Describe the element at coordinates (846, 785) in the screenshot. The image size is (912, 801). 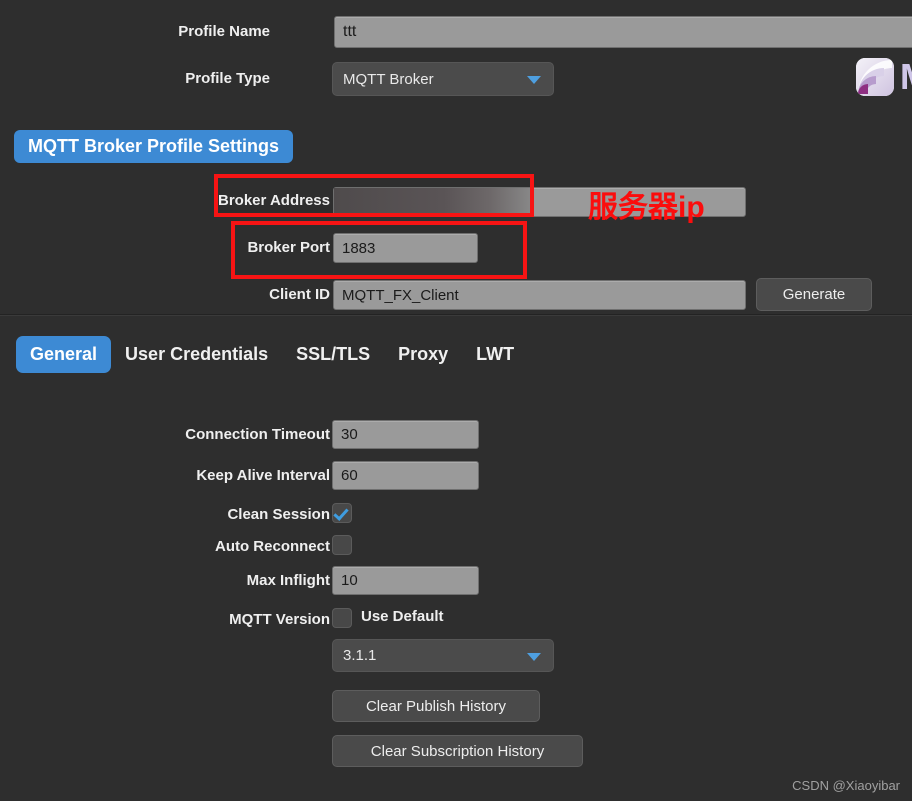
I see `watermark: CSDN @Xiaoyibar` at that location.